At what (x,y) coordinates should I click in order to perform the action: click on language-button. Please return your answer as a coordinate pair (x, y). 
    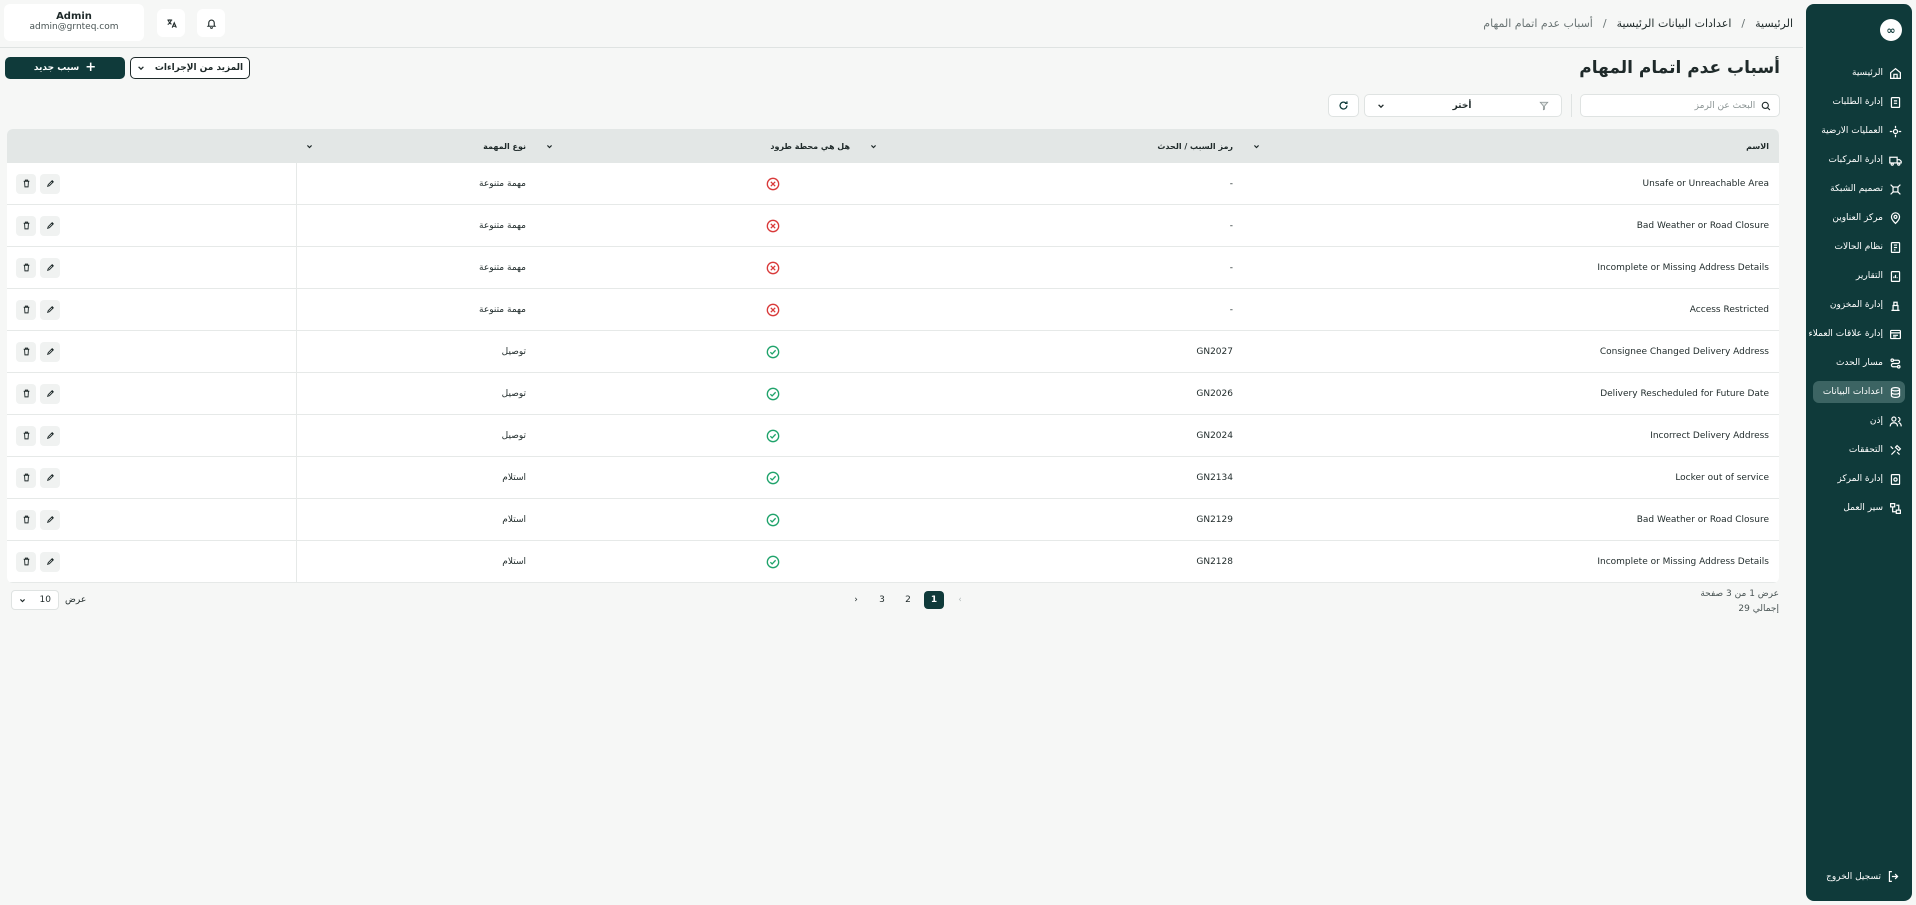
    Looking at the image, I should click on (171, 23).